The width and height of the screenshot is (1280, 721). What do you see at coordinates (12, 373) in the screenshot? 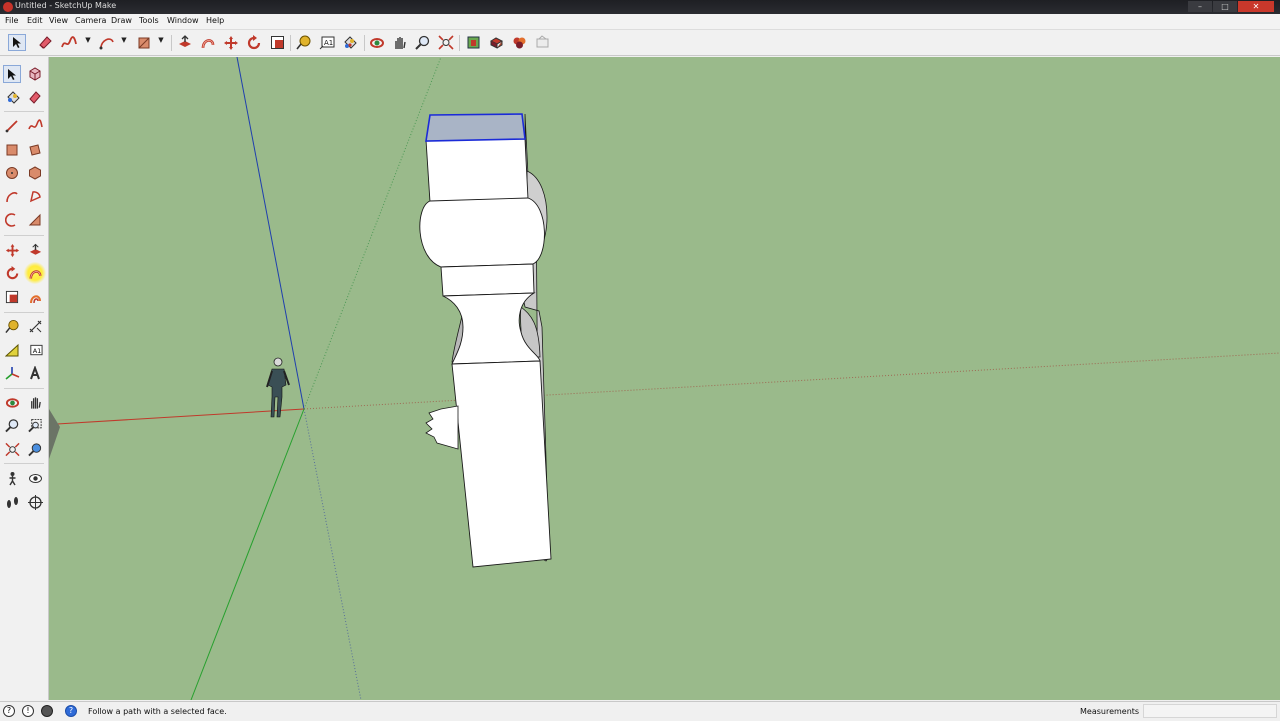
I see `axes-icon` at bounding box center [12, 373].